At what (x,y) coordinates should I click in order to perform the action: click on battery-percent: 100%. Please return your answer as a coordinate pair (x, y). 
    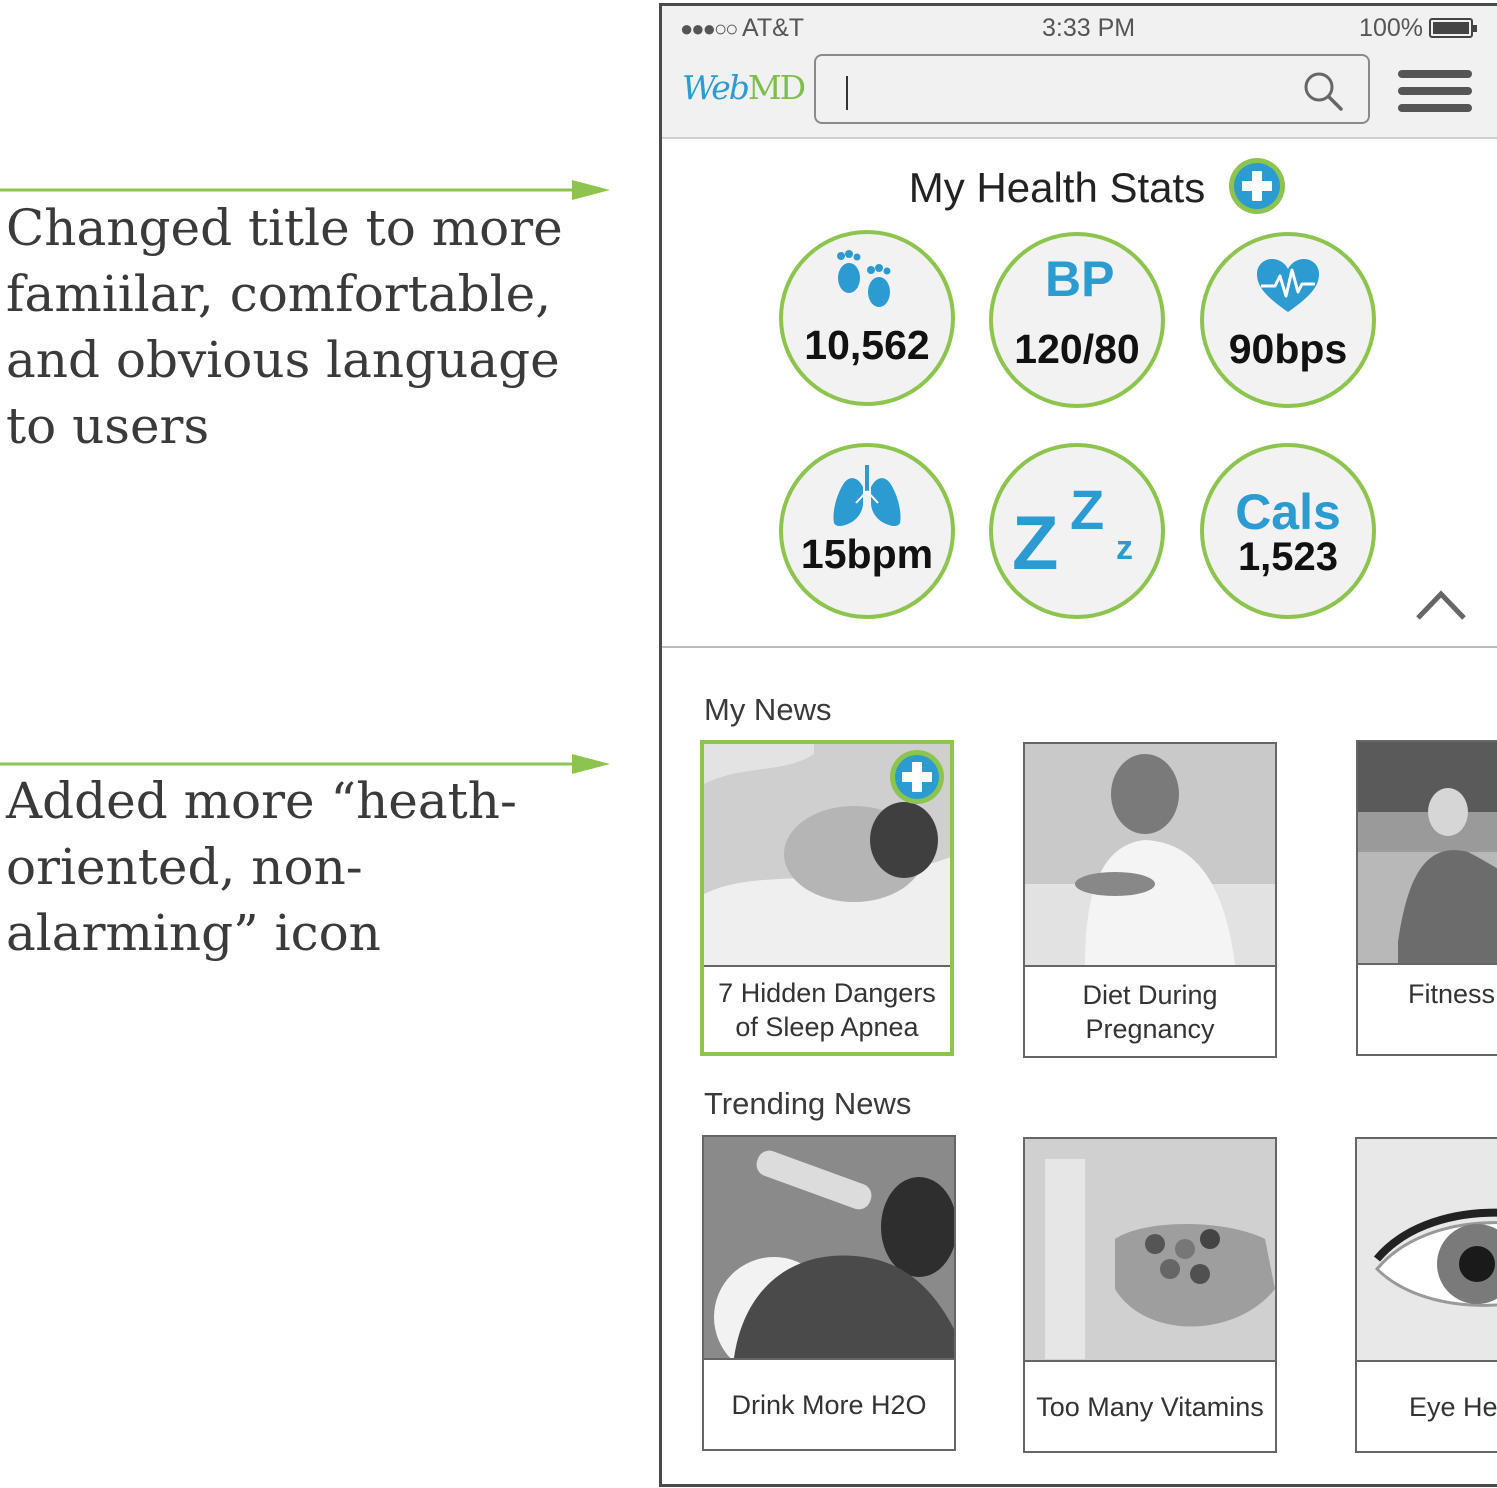
    Looking at the image, I should click on (1391, 28).